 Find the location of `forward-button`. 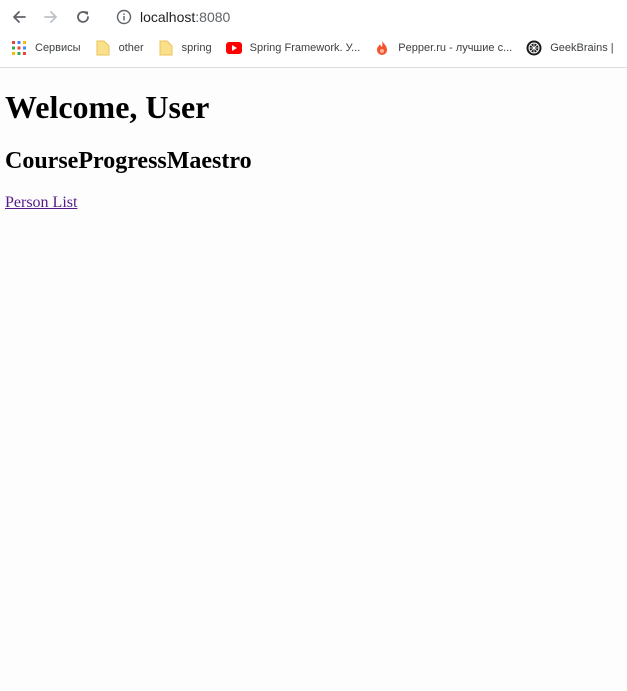

forward-button is located at coordinates (51, 17).